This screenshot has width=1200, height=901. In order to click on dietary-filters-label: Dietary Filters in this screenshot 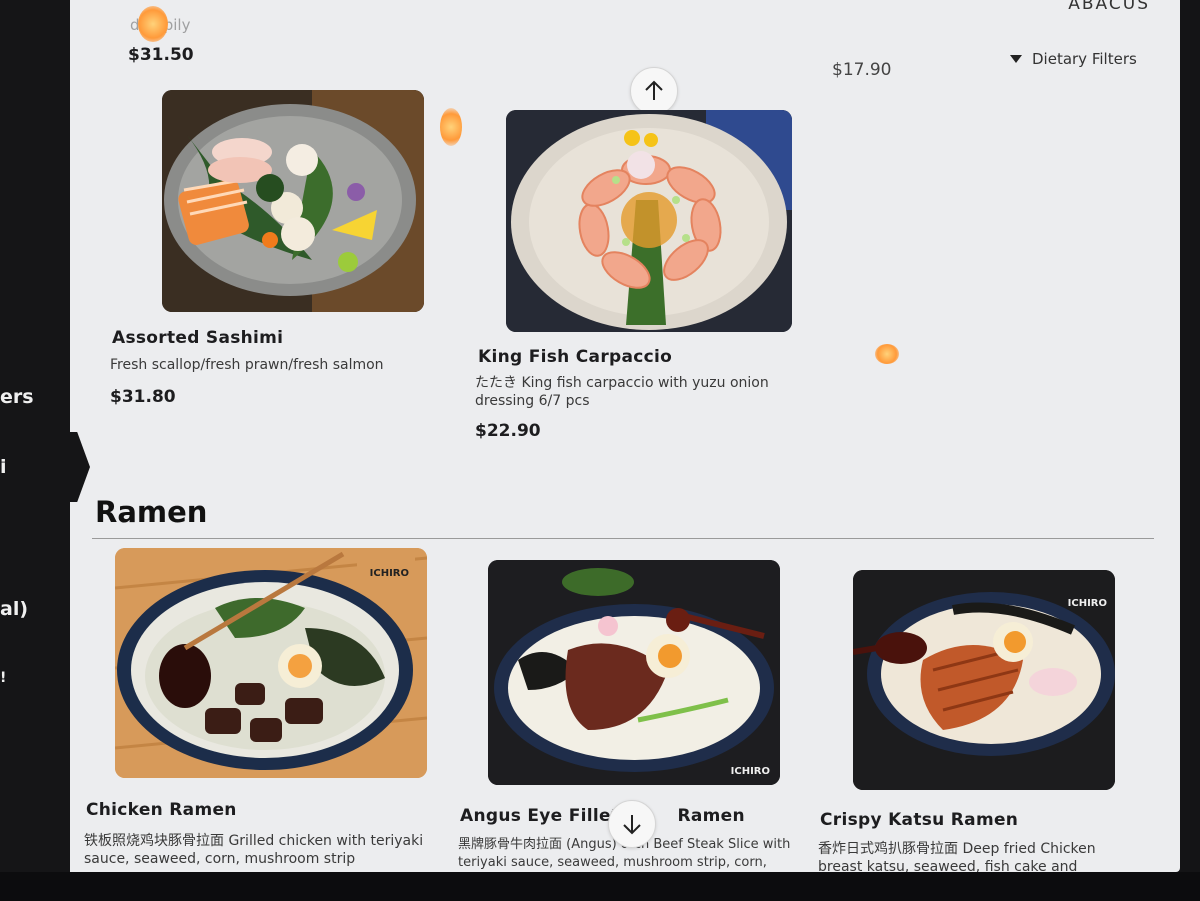, I will do `click(1084, 59)`.